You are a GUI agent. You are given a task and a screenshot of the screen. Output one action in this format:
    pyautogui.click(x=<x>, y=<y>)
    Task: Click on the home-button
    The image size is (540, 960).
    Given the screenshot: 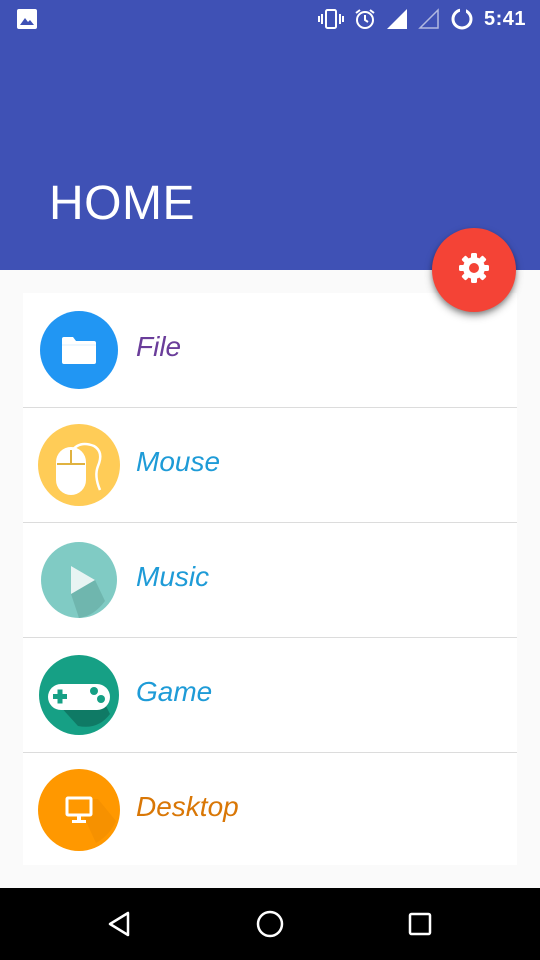 What is the action you would take?
    pyautogui.click(x=270, y=926)
    